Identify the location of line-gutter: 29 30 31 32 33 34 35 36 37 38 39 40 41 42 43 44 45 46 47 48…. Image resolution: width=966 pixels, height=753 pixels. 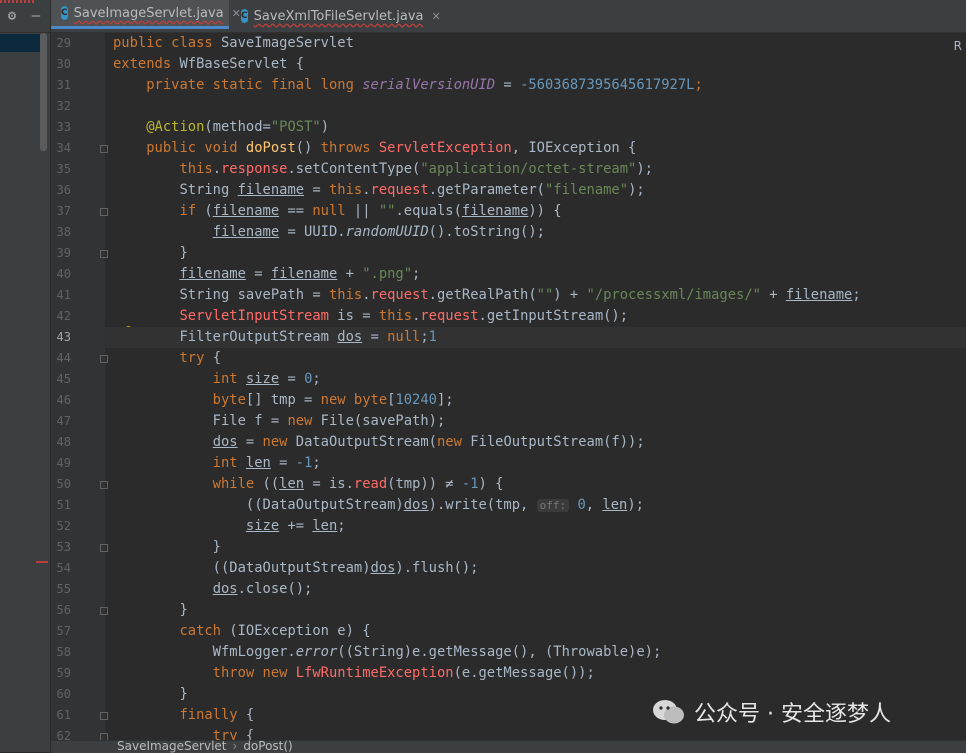
(79, 388).